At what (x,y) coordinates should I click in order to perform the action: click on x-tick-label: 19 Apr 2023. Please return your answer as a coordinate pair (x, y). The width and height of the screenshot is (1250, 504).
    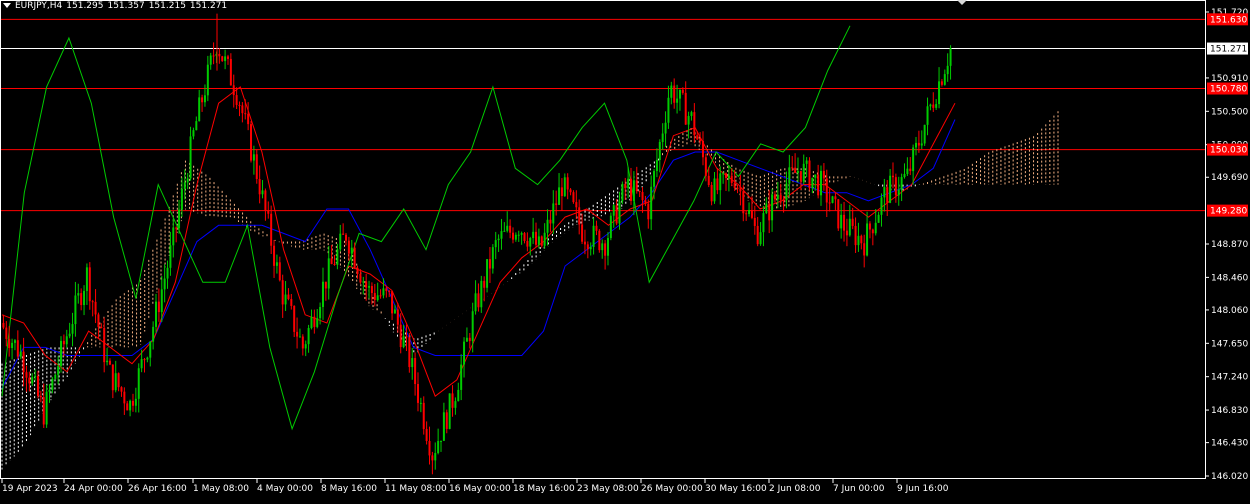
    Looking at the image, I should click on (30, 489).